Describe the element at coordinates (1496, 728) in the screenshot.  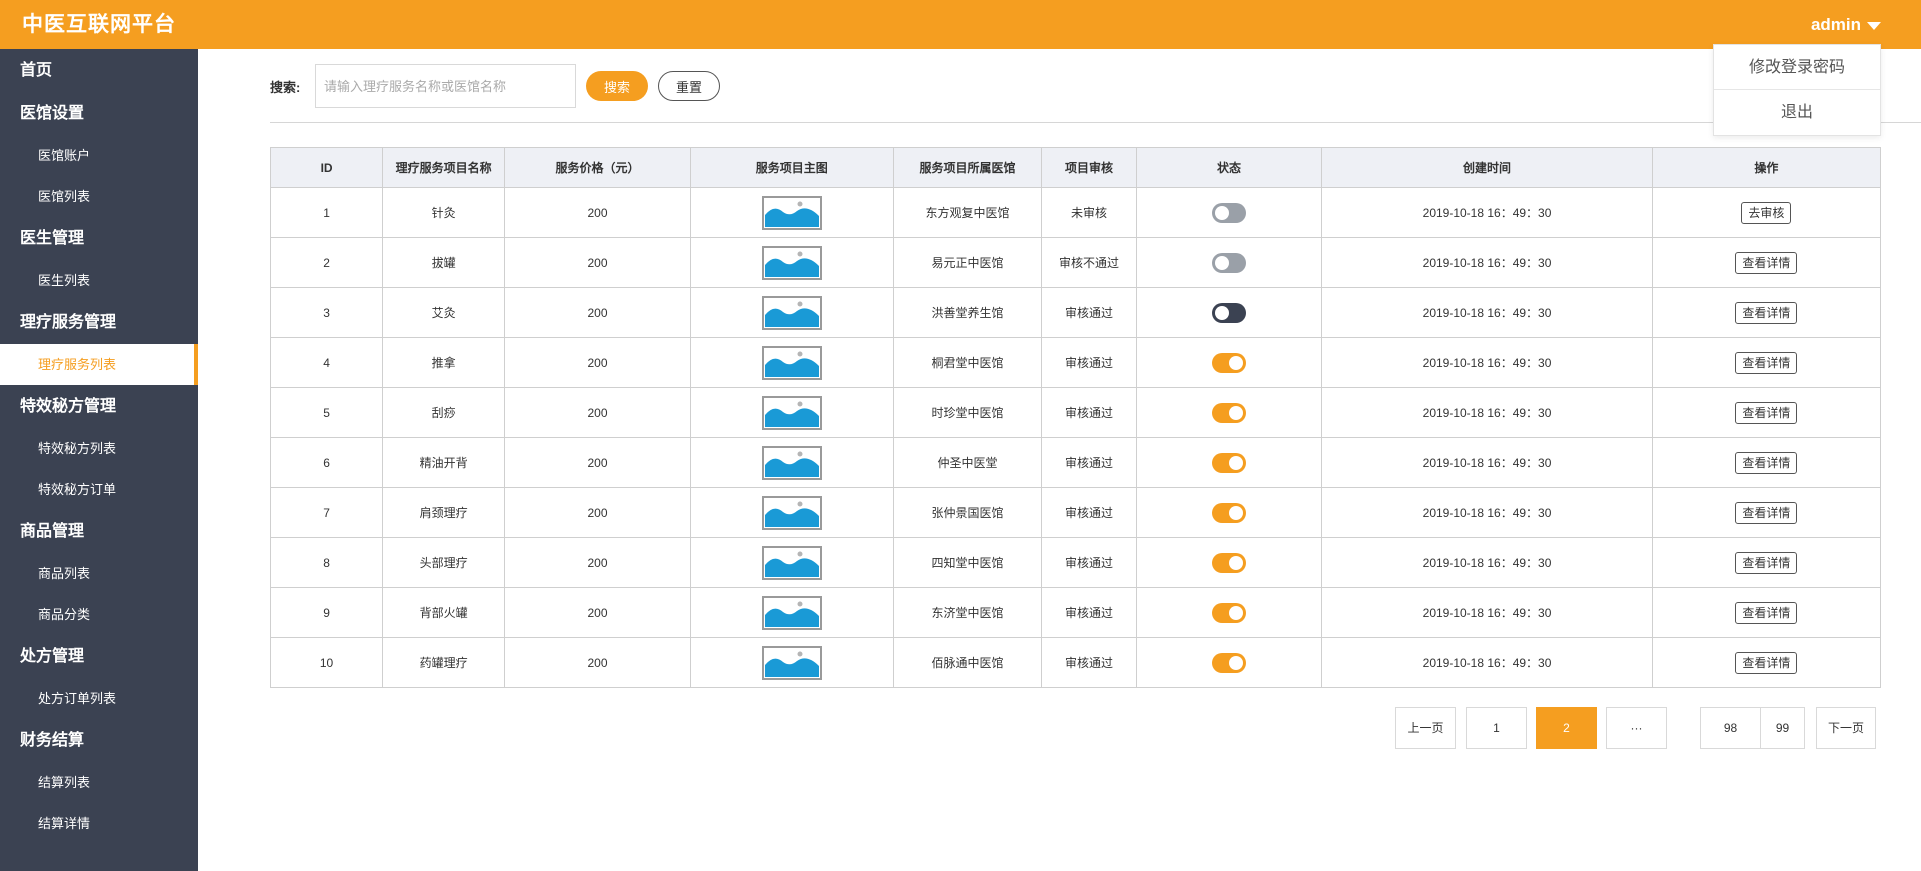
I see `page-button: 1` at that location.